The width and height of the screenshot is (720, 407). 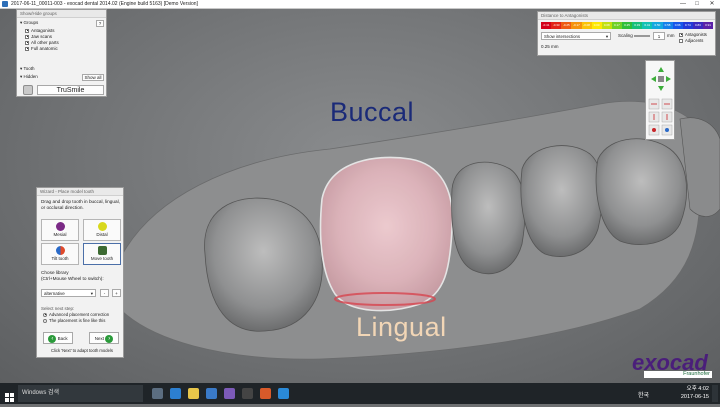 What do you see at coordinates (697, 389) in the screenshot?
I see `clock-time: 오후 4:02` at bounding box center [697, 389].